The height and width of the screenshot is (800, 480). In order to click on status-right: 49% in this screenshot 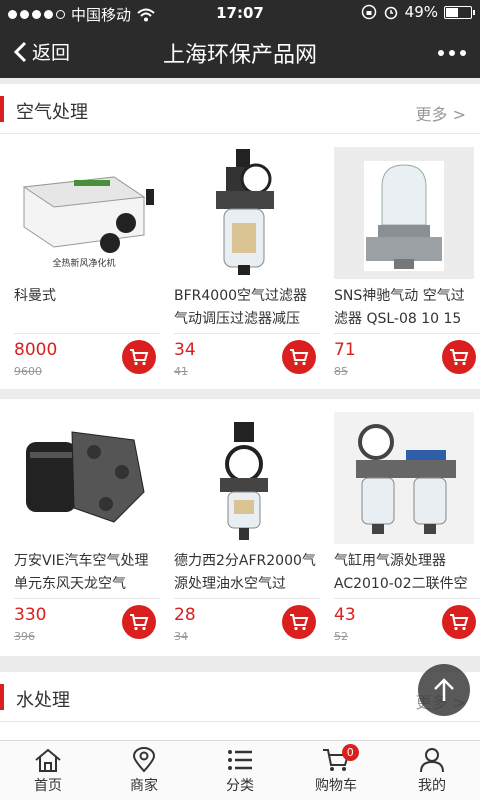, I will do `click(418, 12)`.